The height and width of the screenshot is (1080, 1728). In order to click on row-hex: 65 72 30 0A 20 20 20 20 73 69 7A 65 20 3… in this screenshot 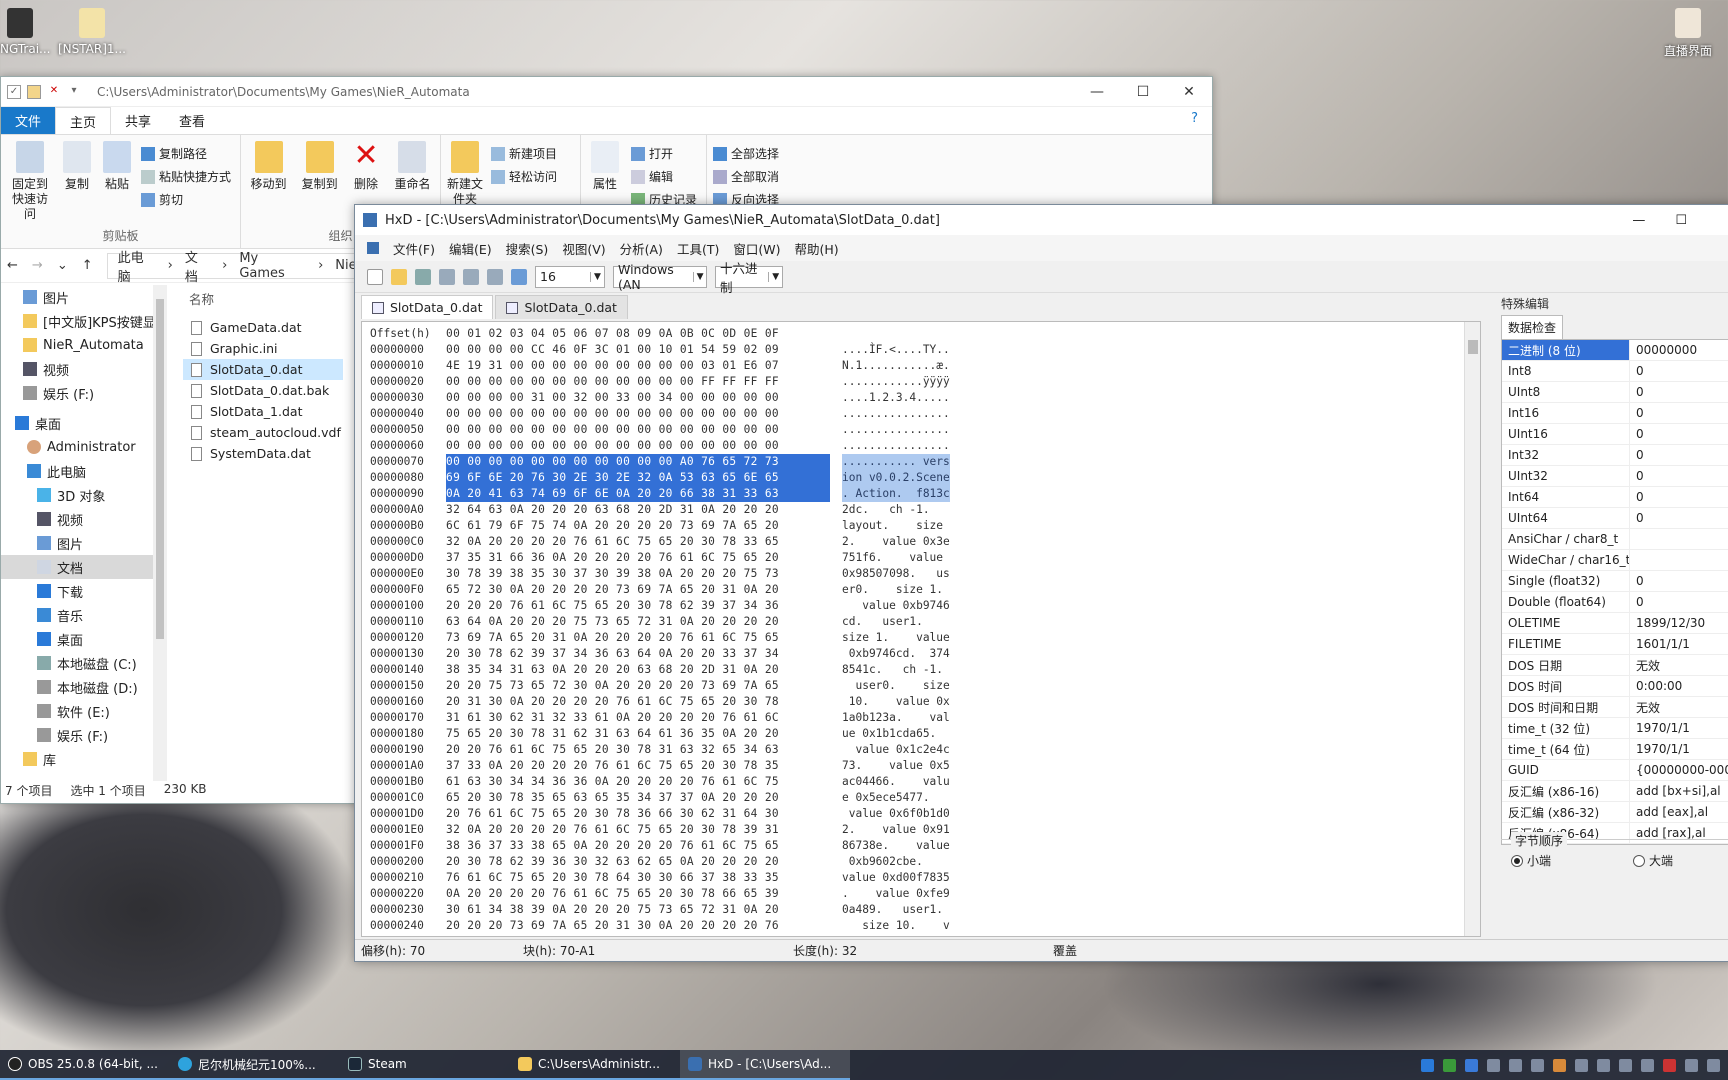, I will do `click(638, 590)`.